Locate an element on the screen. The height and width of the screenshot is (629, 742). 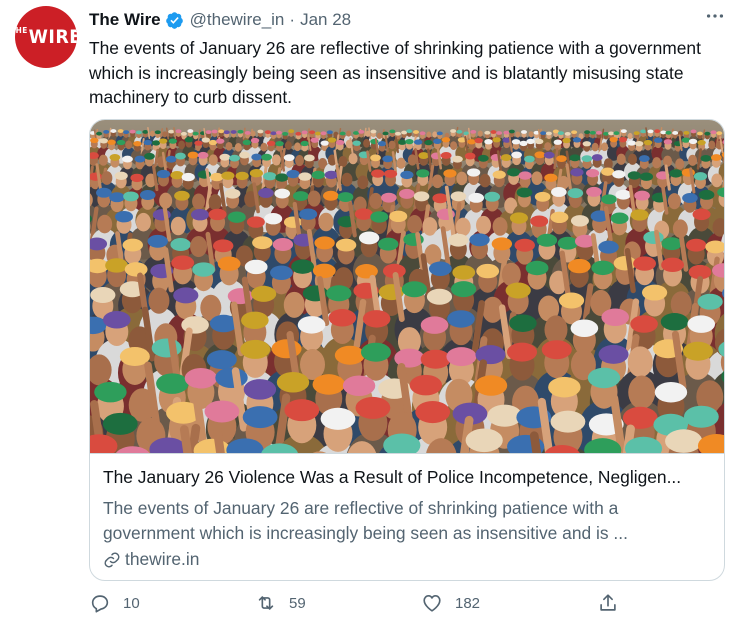
share-icon is located at coordinates (608, 602).